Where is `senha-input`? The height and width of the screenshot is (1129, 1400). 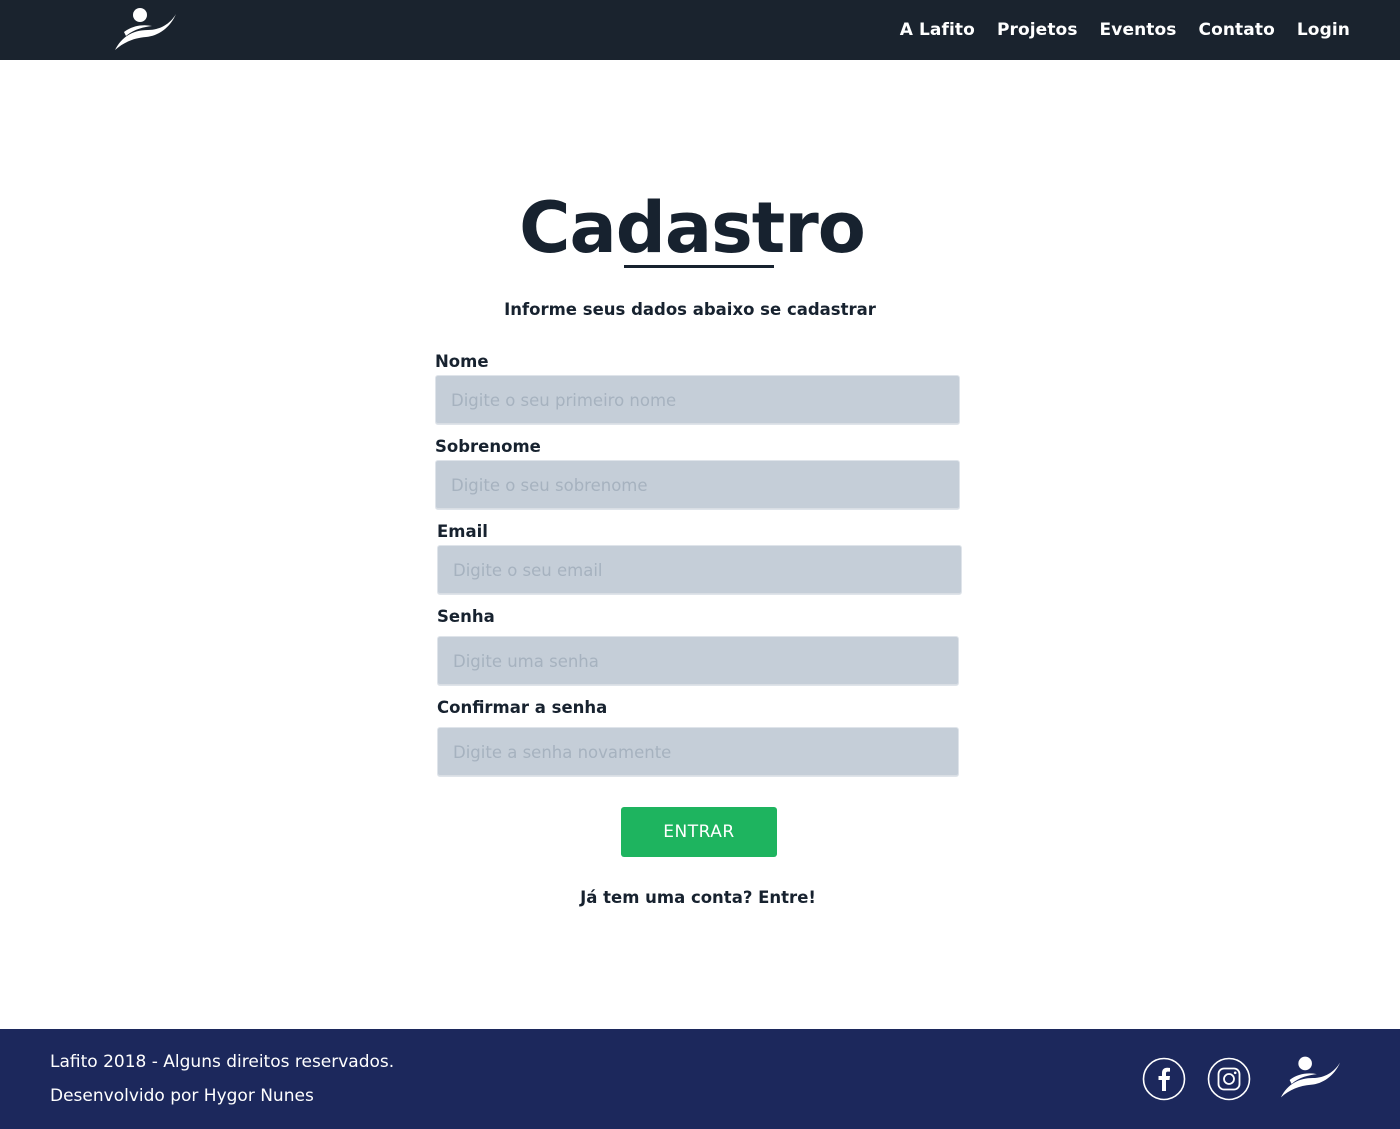
senha-input is located at coordinates (698, 661).